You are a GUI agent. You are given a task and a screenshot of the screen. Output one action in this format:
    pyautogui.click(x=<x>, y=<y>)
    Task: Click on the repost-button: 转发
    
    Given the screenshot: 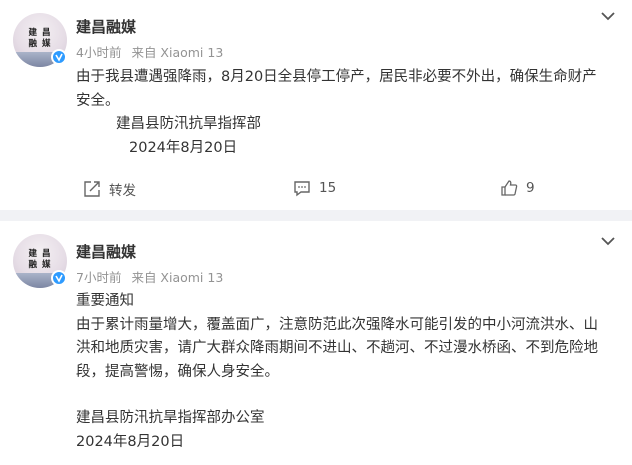 What is the action you would take?
    pyautogui.click(x=109, y=189)
    